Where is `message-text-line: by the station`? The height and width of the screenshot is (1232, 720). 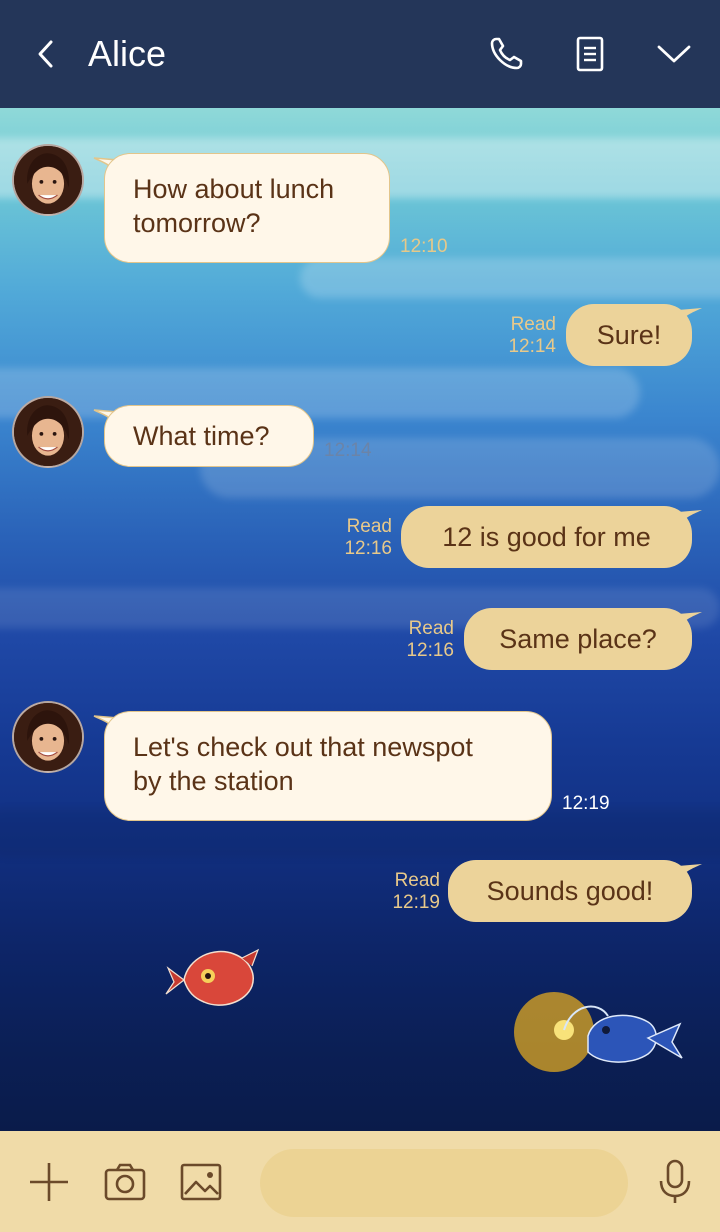
message-text-line: by the station is located at coordinates (213, 781).